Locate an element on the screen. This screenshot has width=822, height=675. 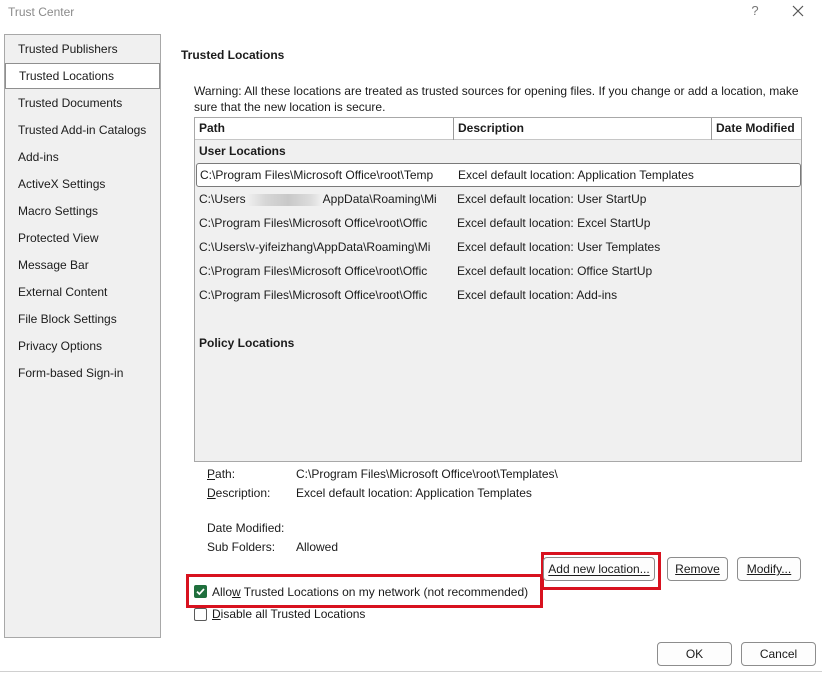
sidebar-item-external-content: External Content is located at coordinates (62, 292).